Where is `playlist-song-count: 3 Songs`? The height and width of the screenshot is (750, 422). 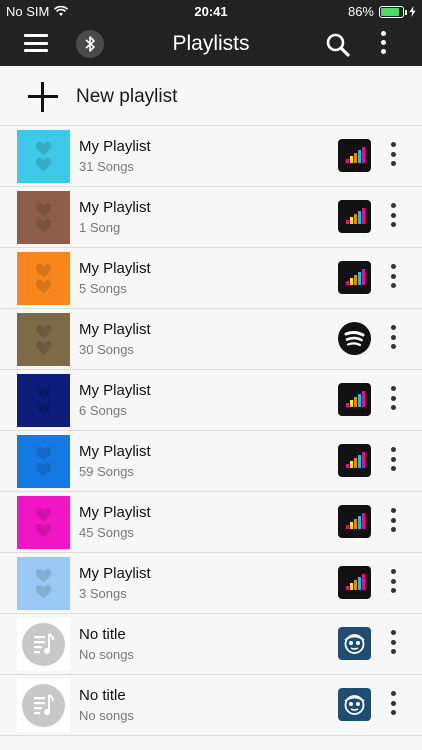
playlist-song-count: 3 Songs is located at coordinates (103, 593).